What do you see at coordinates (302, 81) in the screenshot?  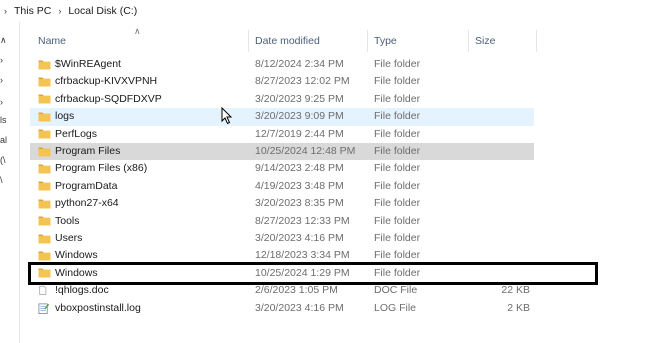 I see `file-date-modified: 8/27/2023 12:02 PM` at bounding box center [302, 81].